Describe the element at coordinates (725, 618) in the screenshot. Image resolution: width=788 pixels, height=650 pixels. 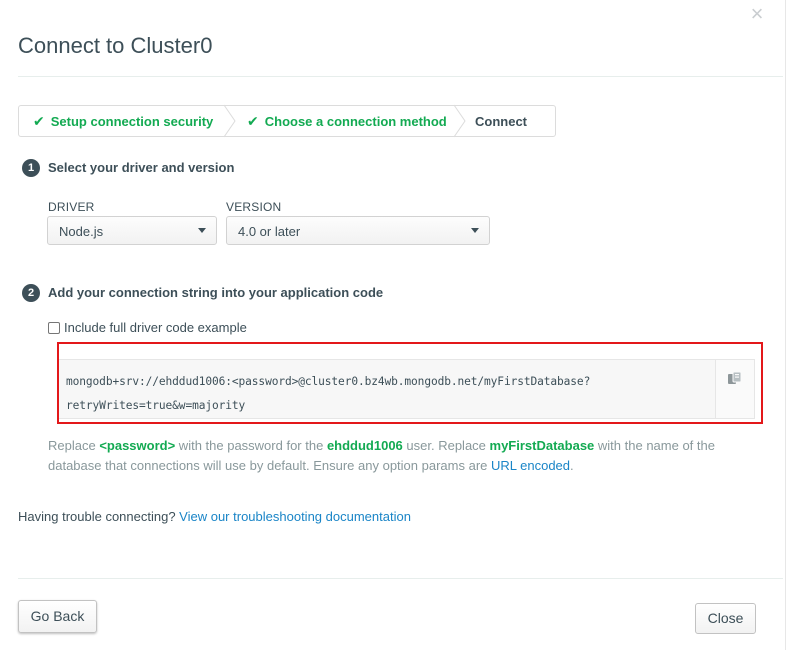
I see `close-button: Close` at that location.